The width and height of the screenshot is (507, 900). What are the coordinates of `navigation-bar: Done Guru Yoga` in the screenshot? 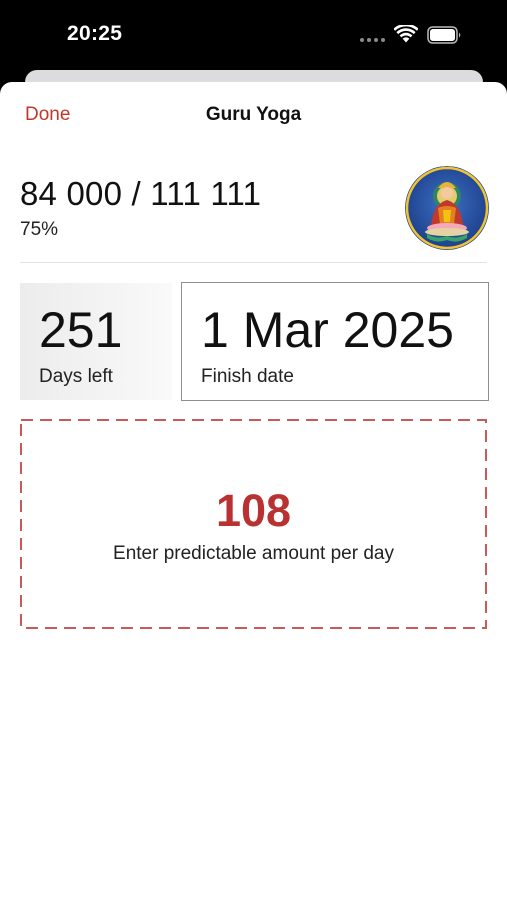 It's located at (253, 115).